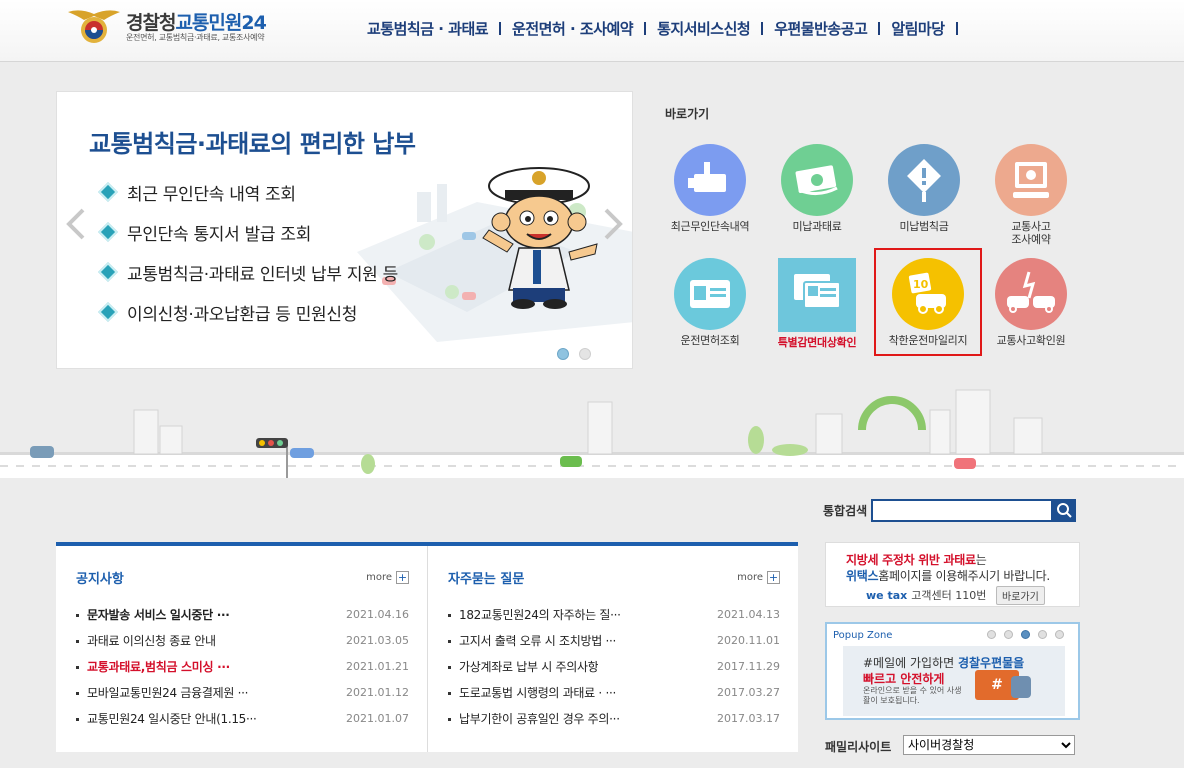 This screenshot has height=768, width=1184. Describe the element at coordinates (158, 666) in the screenshot. I see `notice-row-title-text: 교통과태료,범칙금 스미싱 ···` at that location.